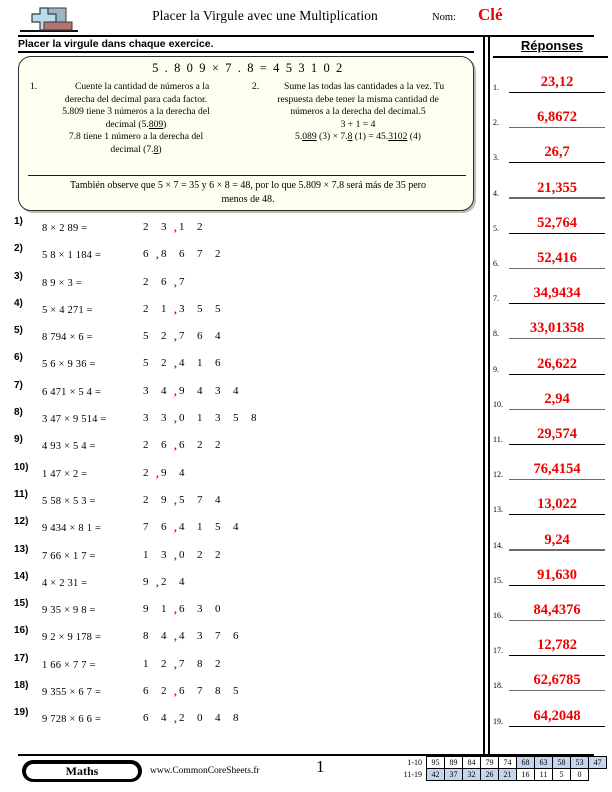 Image resolution: width=612 pixels, height=792 pixels. I want to click on problem-expression: 4 × 2 31 =, so click(65, 583).